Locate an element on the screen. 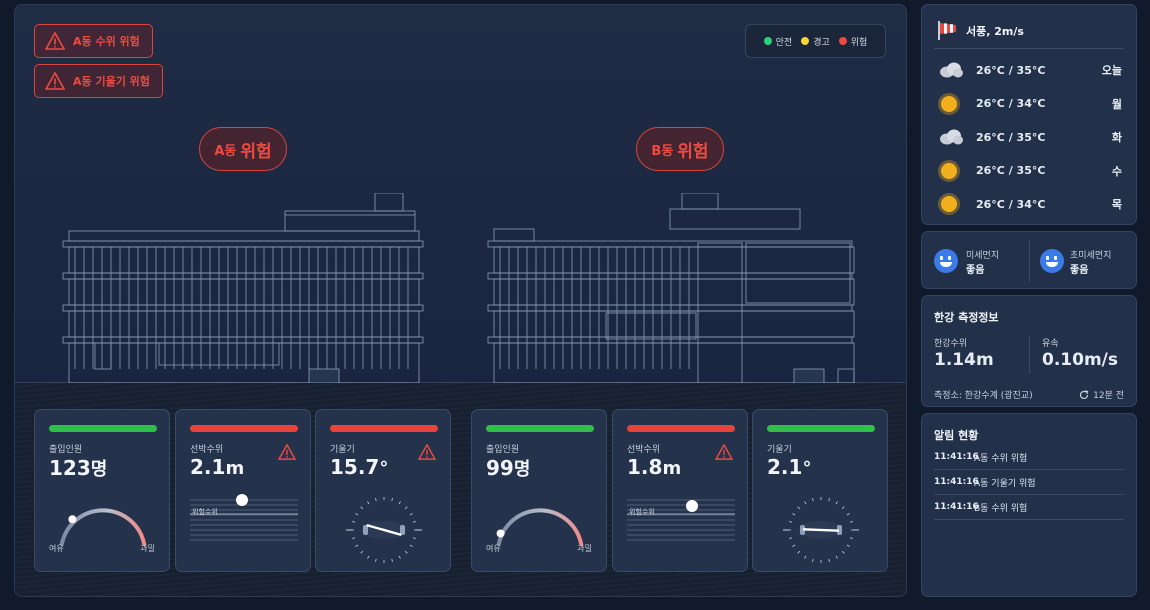  alert-row: 11:41:16 A동 기울기 위험 is located at coordinates (1029, 482).